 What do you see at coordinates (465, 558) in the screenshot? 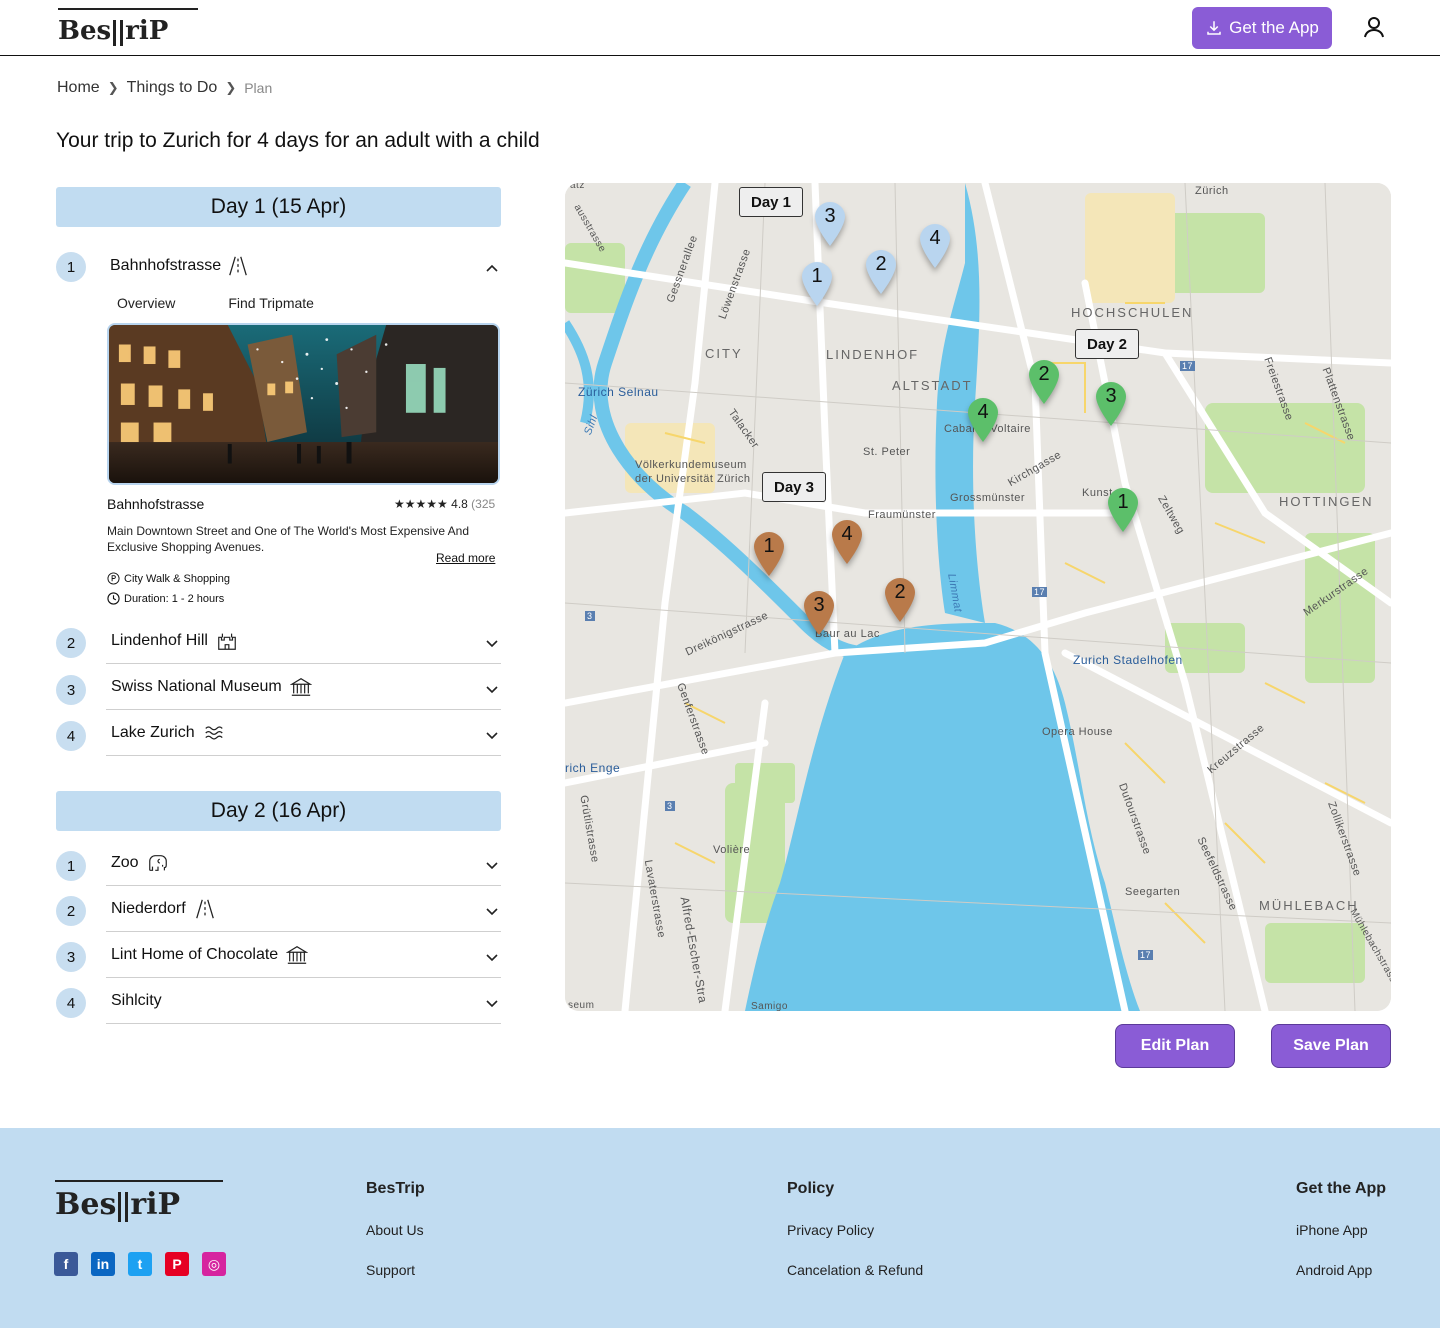
I see `read-more-link: Read more` at bounding box center [465, 558].